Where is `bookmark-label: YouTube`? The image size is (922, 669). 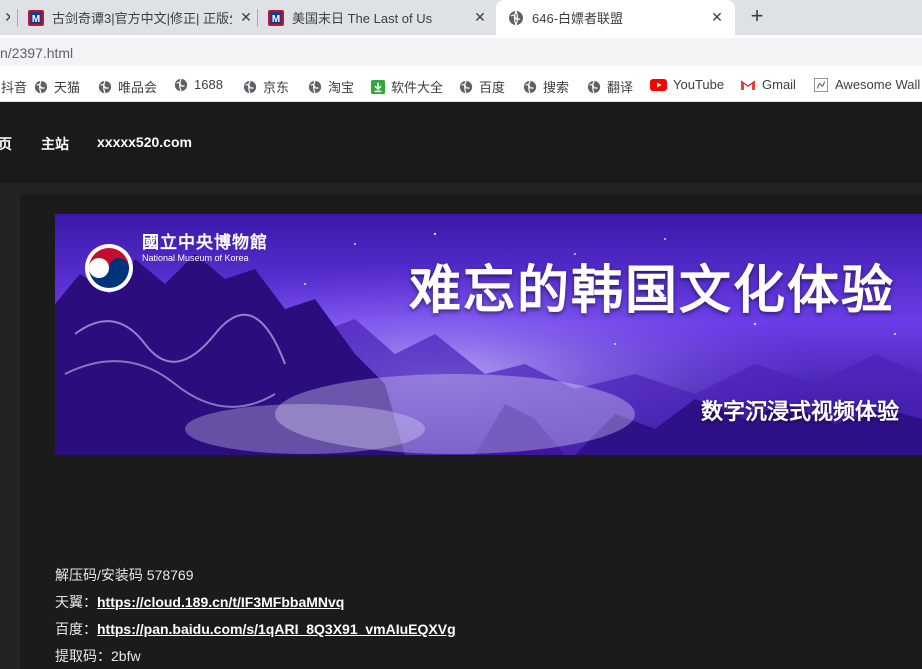
bookmark-label: YouTube is located at coordinates (699, 84).